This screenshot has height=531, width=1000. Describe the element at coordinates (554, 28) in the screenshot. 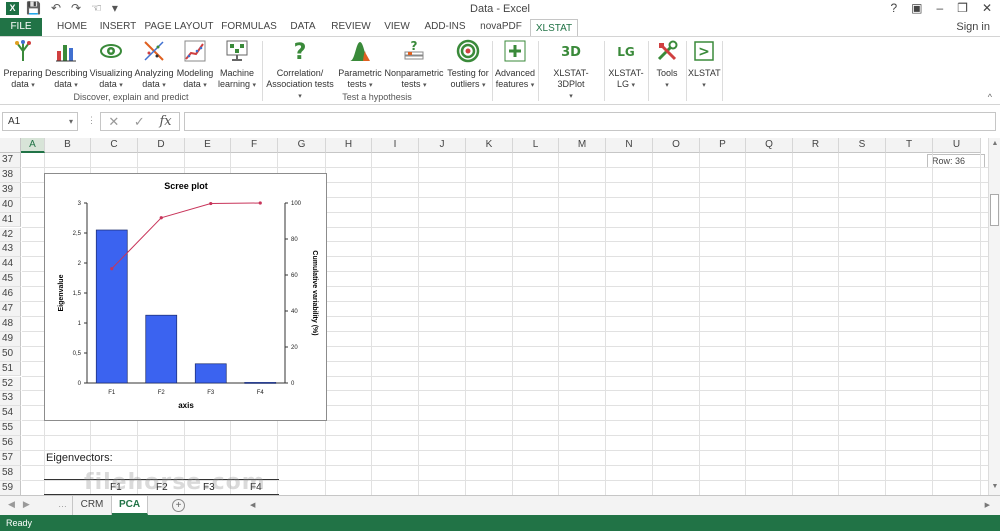

I see `tab-xlstat: XLSTAT` at that location.